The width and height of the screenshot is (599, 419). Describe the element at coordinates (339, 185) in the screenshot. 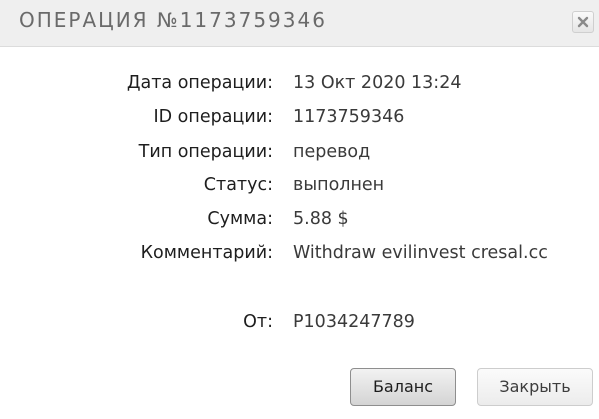

I see `status-value: выполнен` at that location.